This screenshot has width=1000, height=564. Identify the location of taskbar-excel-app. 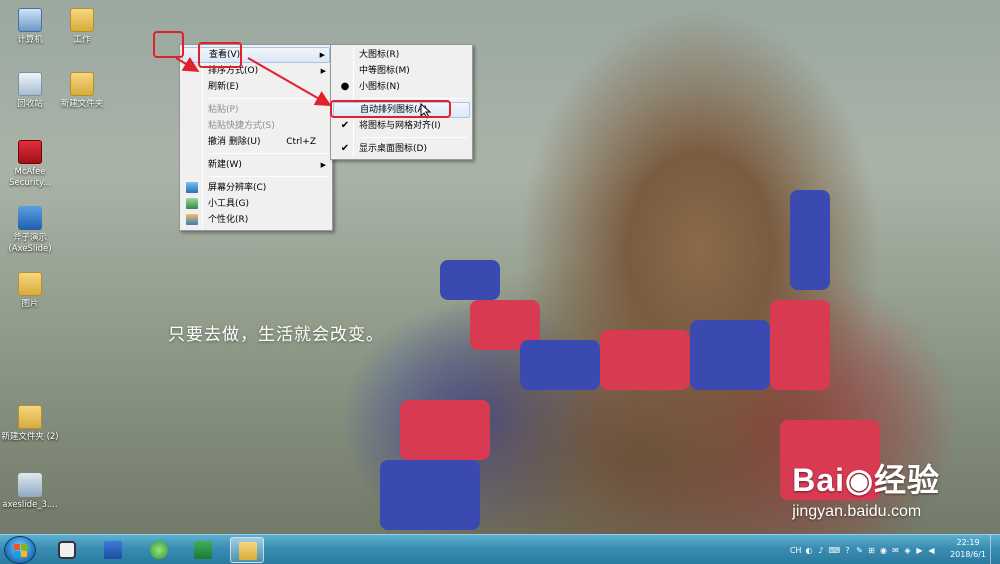
(203, 550).